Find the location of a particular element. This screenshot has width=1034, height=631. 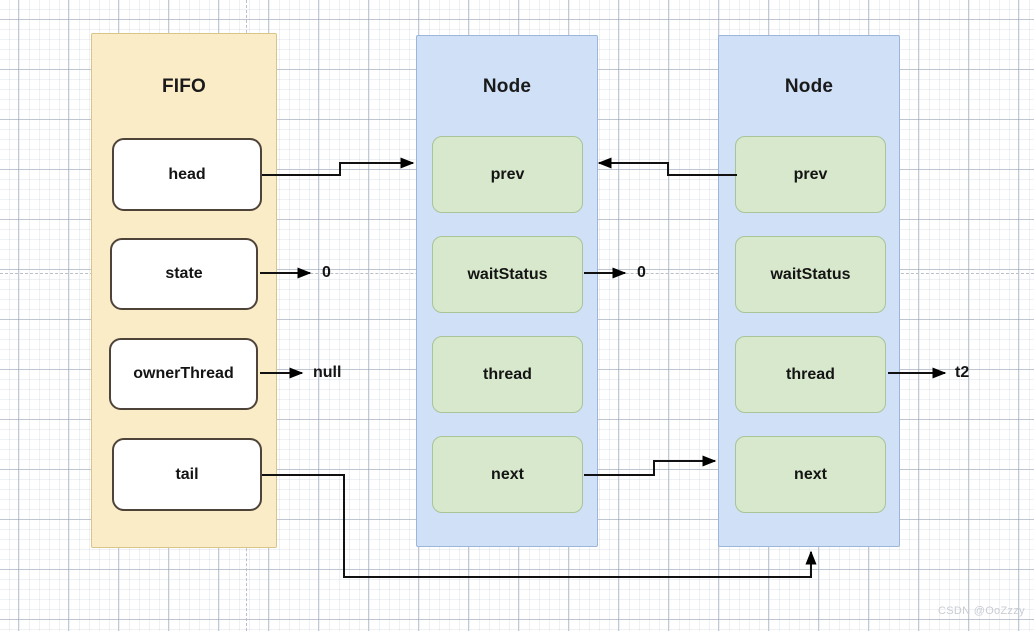

field-ownerthread: ownerThread is located at coordinates (183, 374).